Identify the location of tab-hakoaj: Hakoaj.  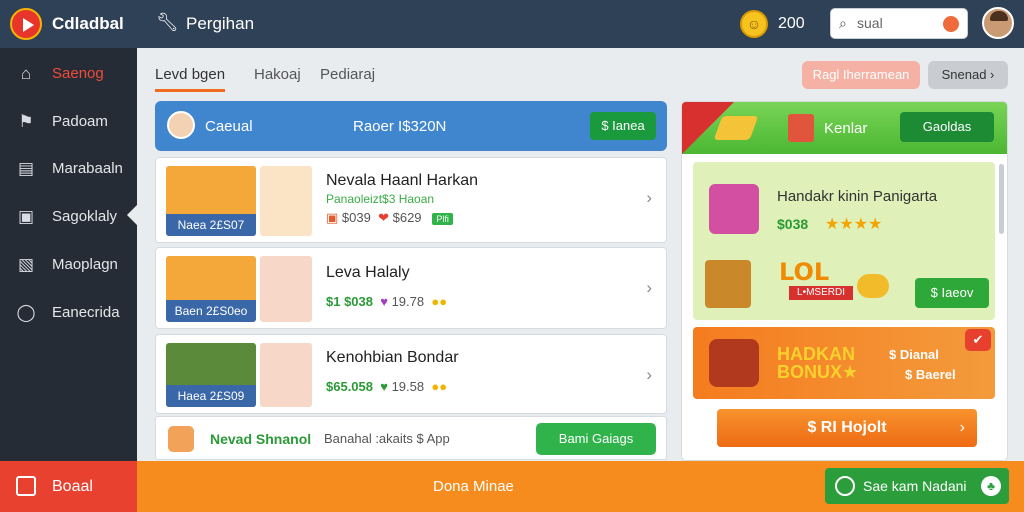
(277, 74).